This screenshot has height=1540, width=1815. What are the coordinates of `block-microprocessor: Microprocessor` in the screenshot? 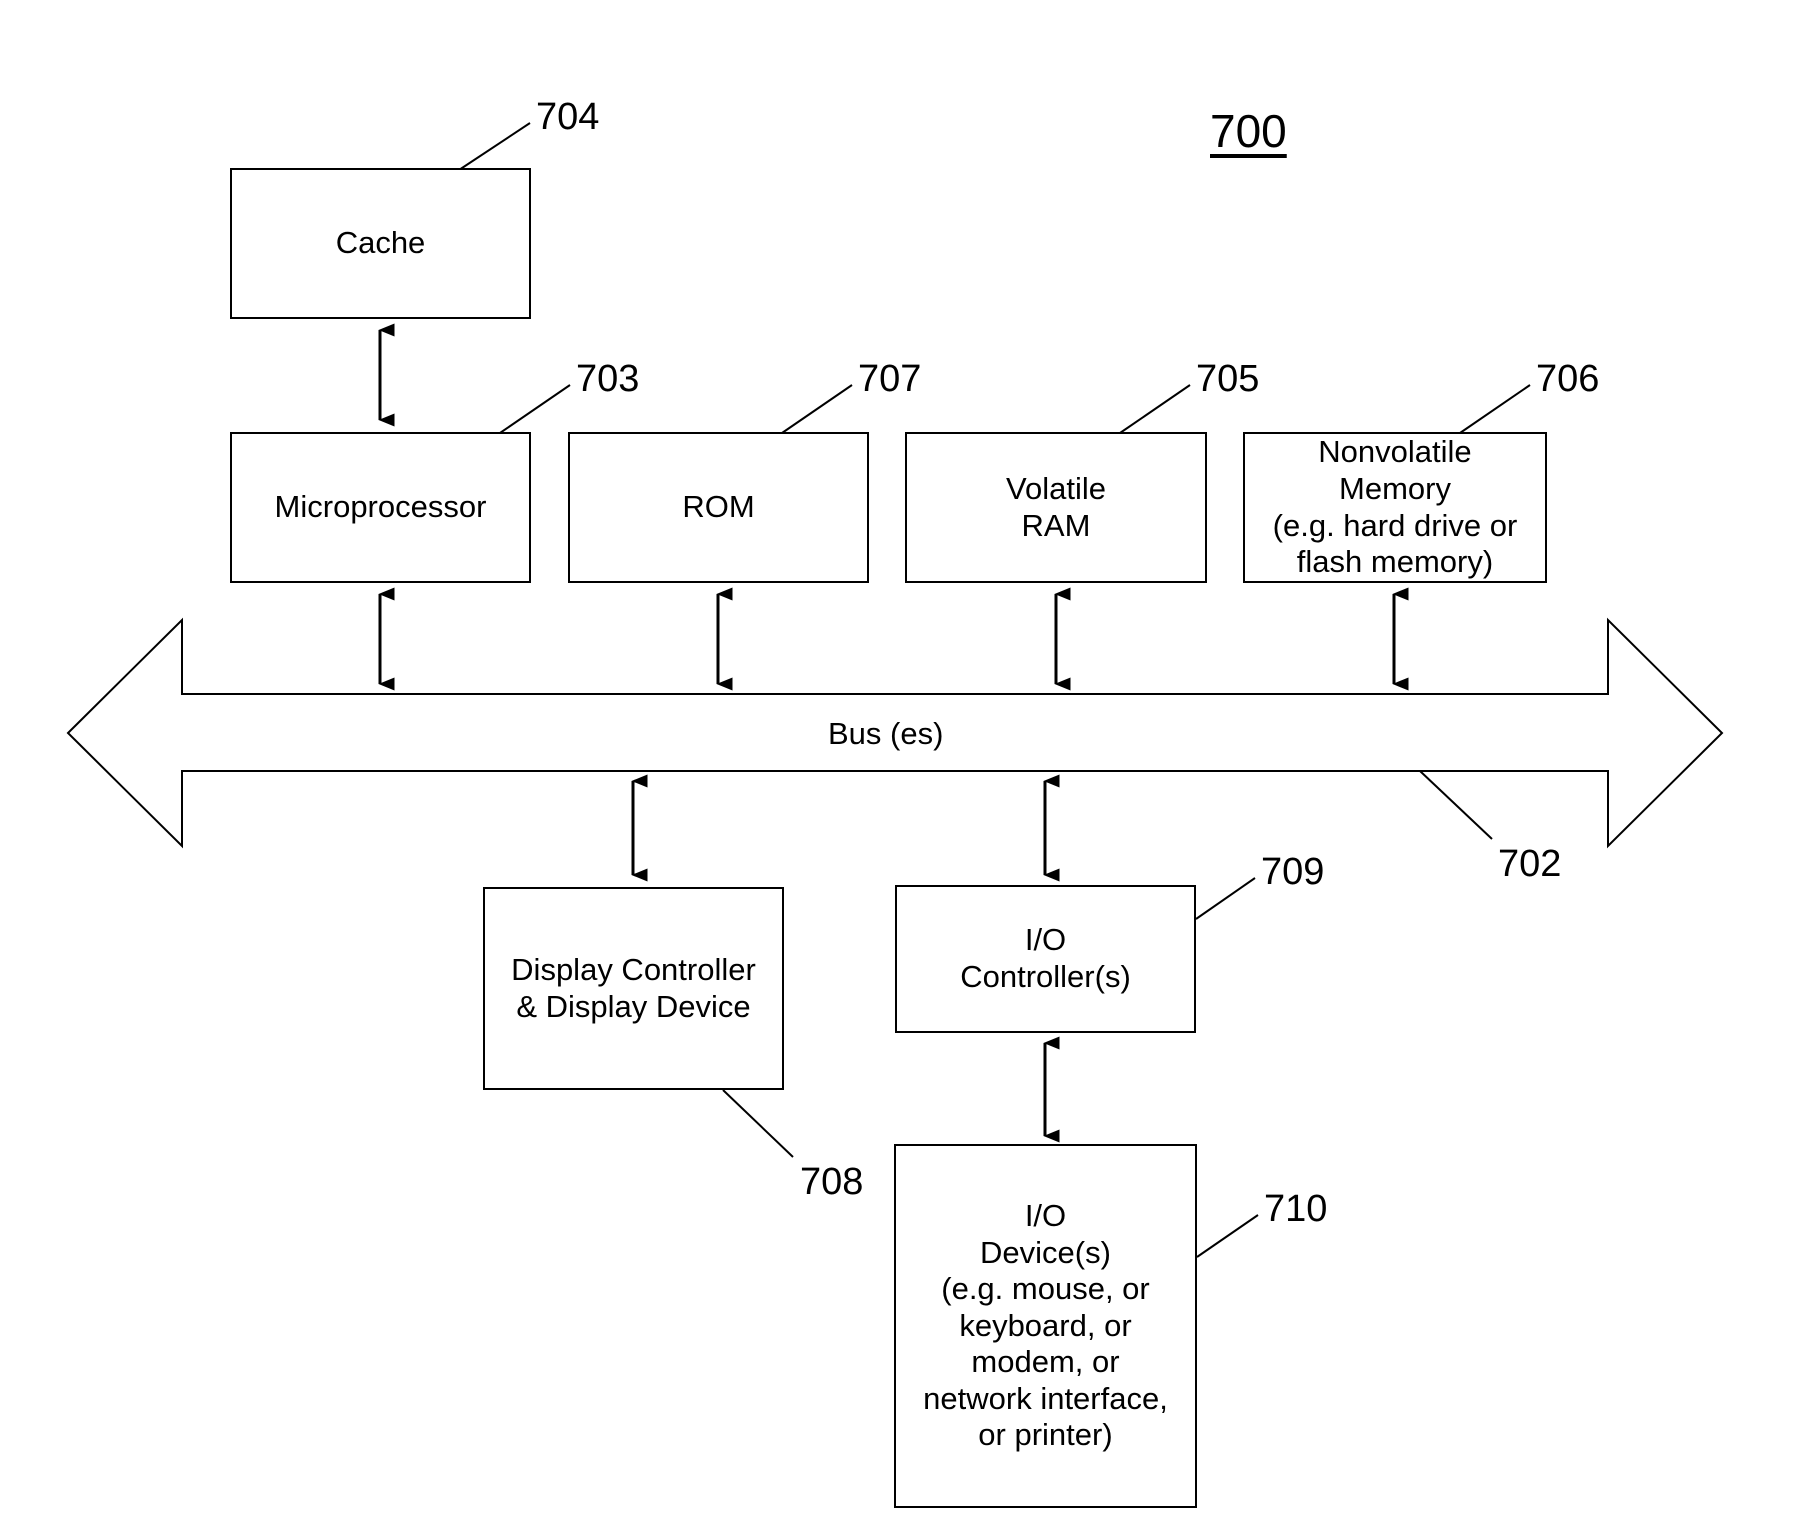 It's located at (380, 507).